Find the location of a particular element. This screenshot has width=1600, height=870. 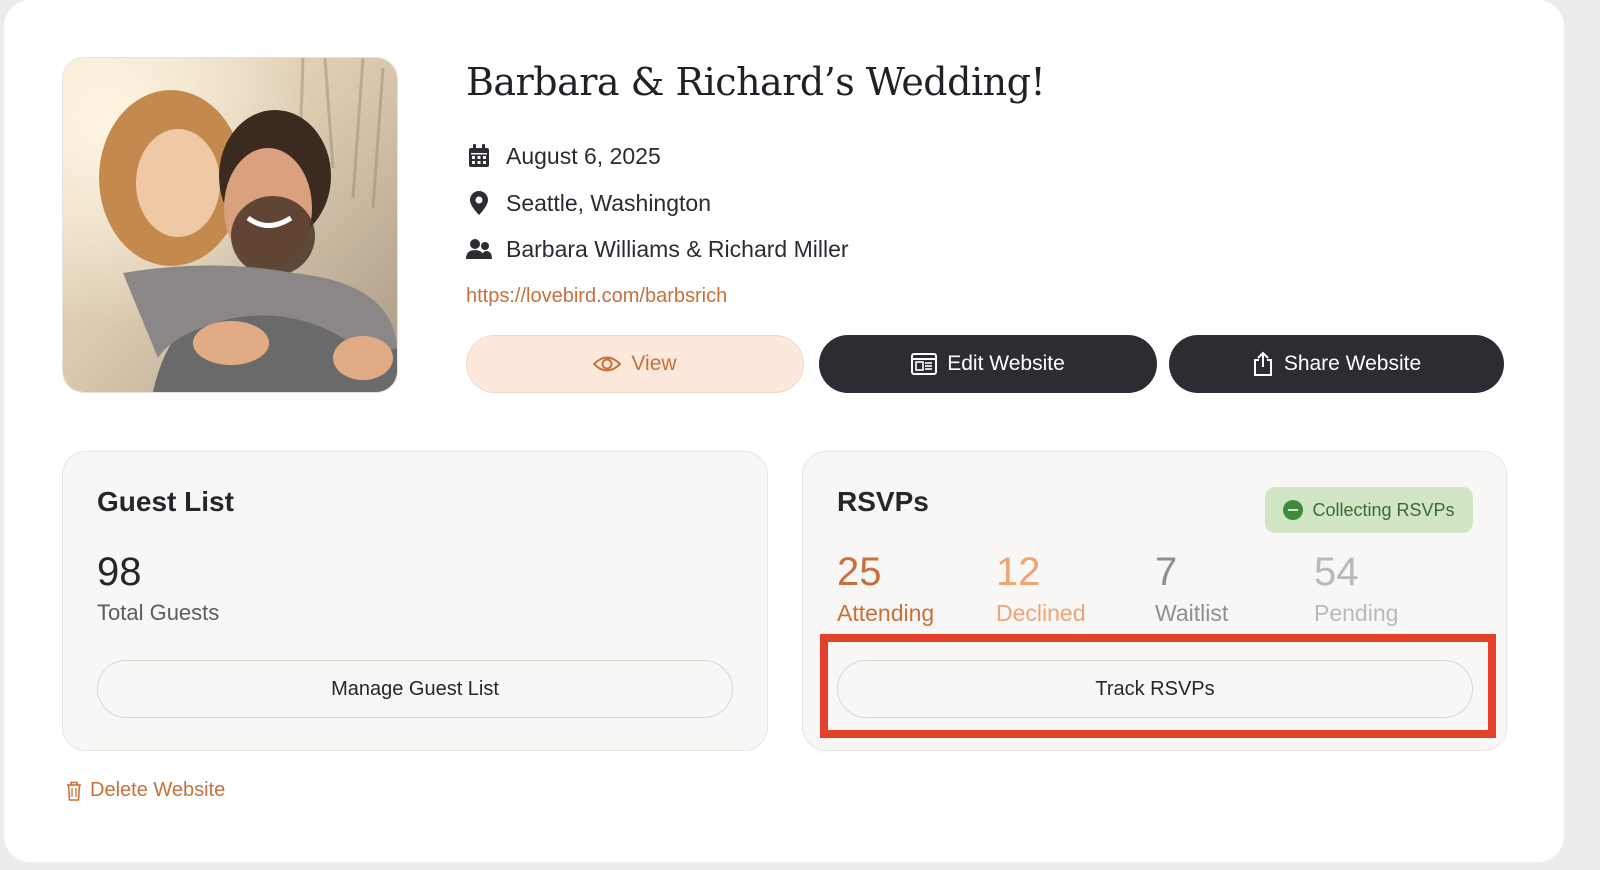

minus-circle-icon is located at coordinates (1293, 510).